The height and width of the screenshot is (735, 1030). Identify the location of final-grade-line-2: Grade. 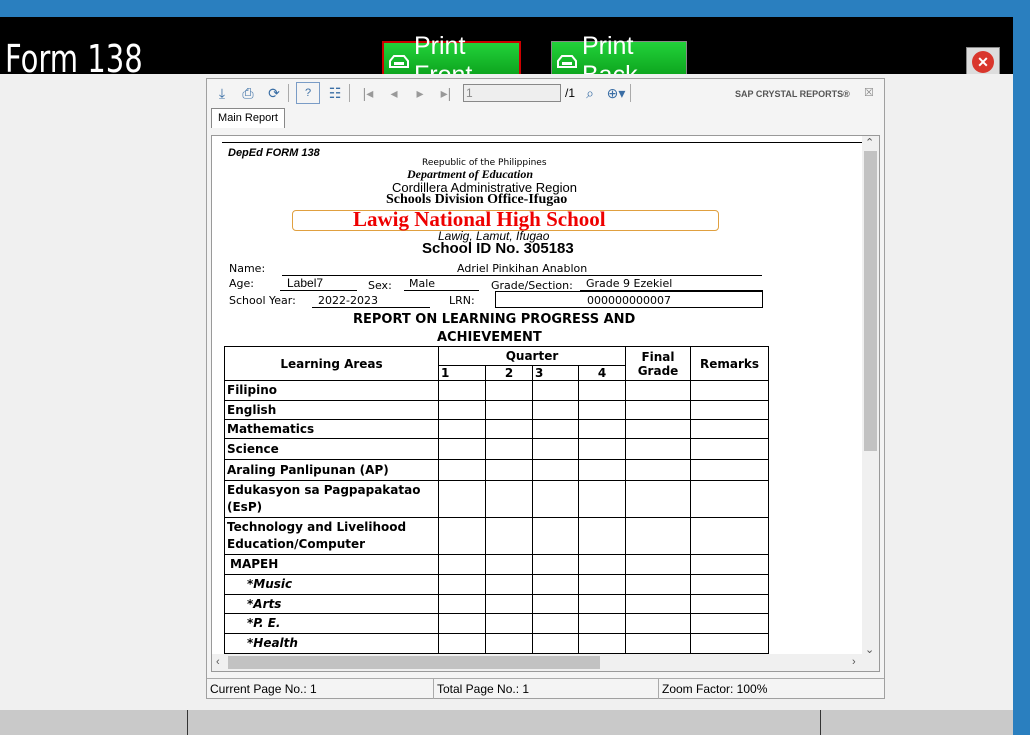
(658, 370).